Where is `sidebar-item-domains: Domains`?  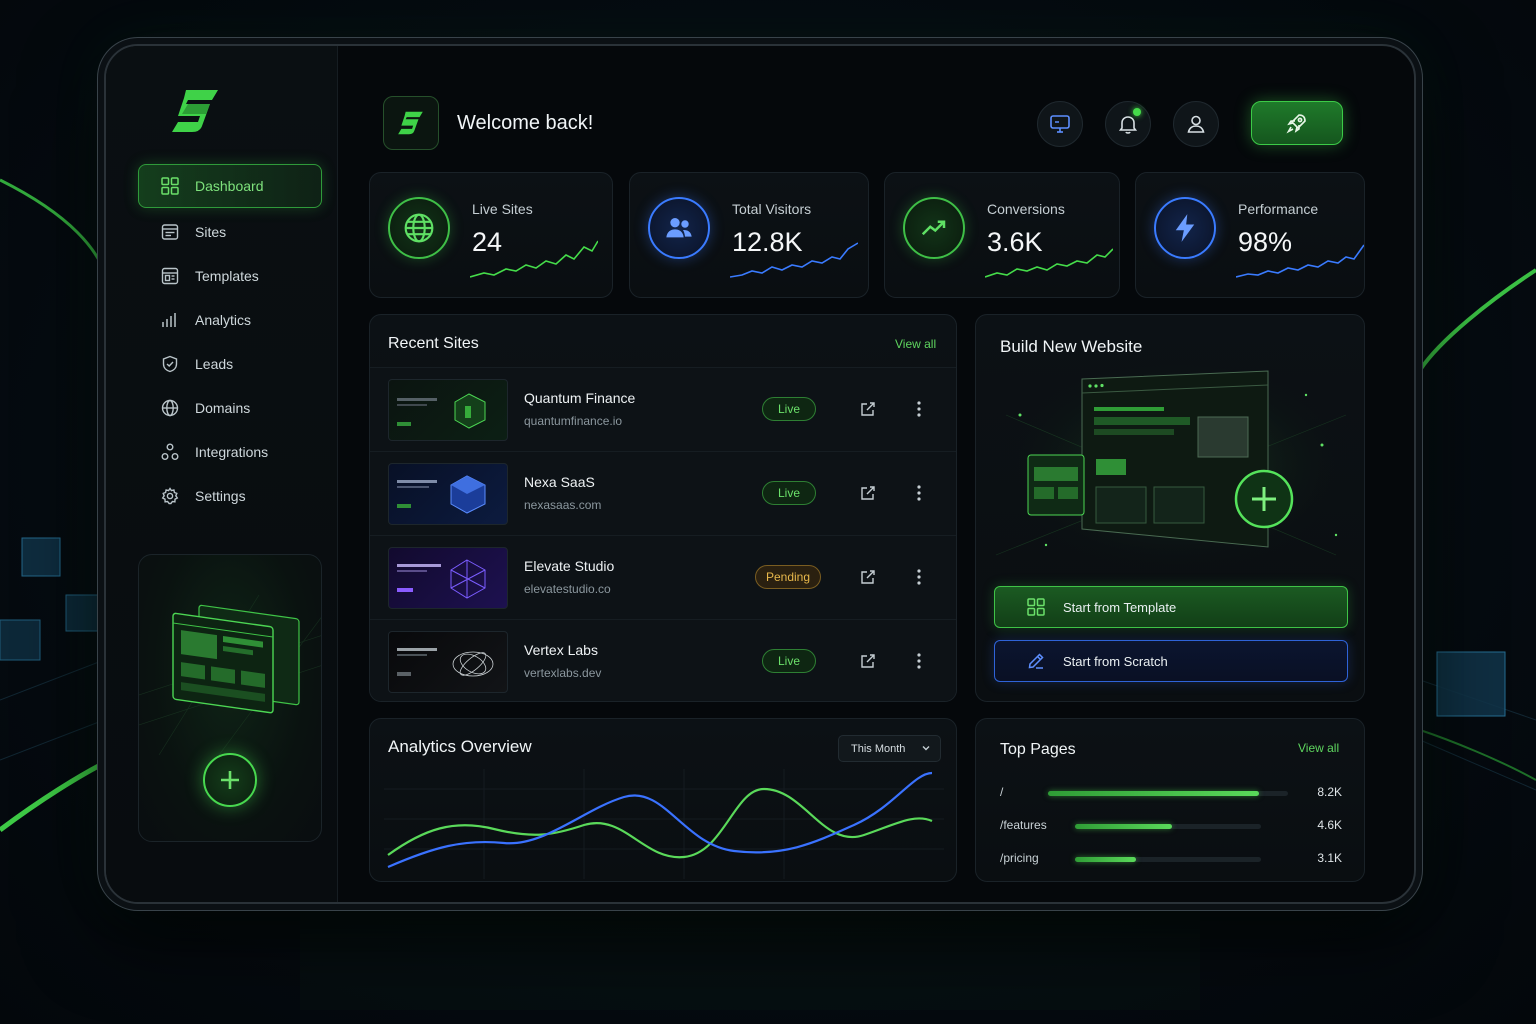 sidebar-item-domains: Domains is located at coordinates (230, 408).